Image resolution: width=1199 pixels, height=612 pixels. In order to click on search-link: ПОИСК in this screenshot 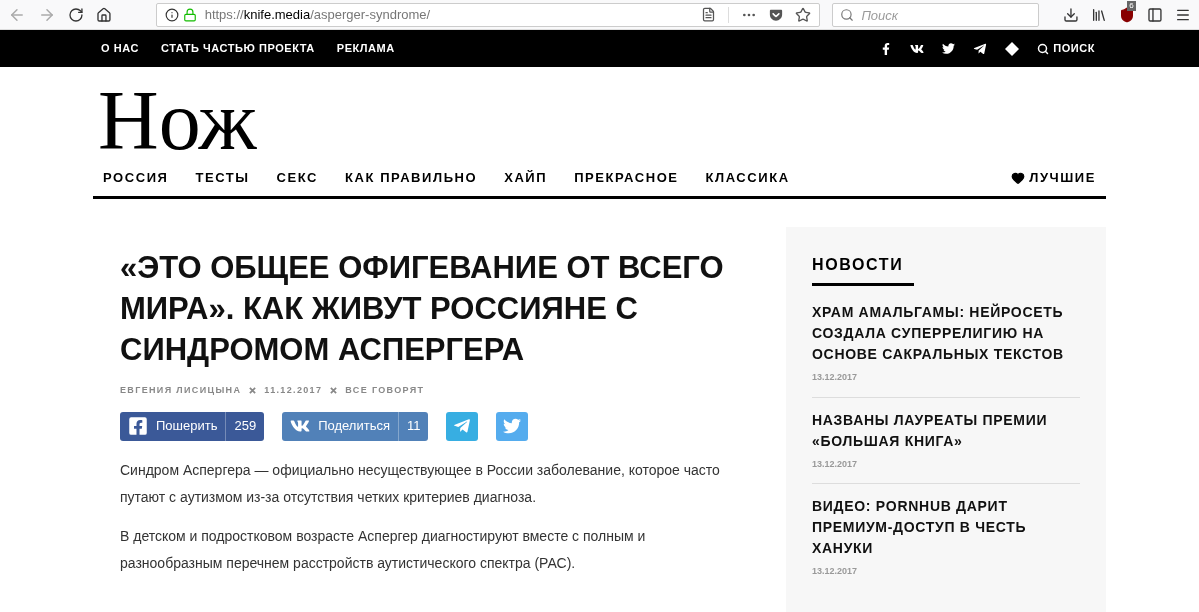, I will do `click(1066, 48)`.